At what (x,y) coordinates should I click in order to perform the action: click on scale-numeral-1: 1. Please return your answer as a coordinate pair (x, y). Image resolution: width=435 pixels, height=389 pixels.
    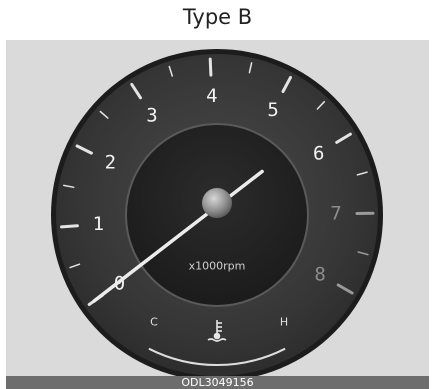
    Looking at the image, I should click on (98, 224).